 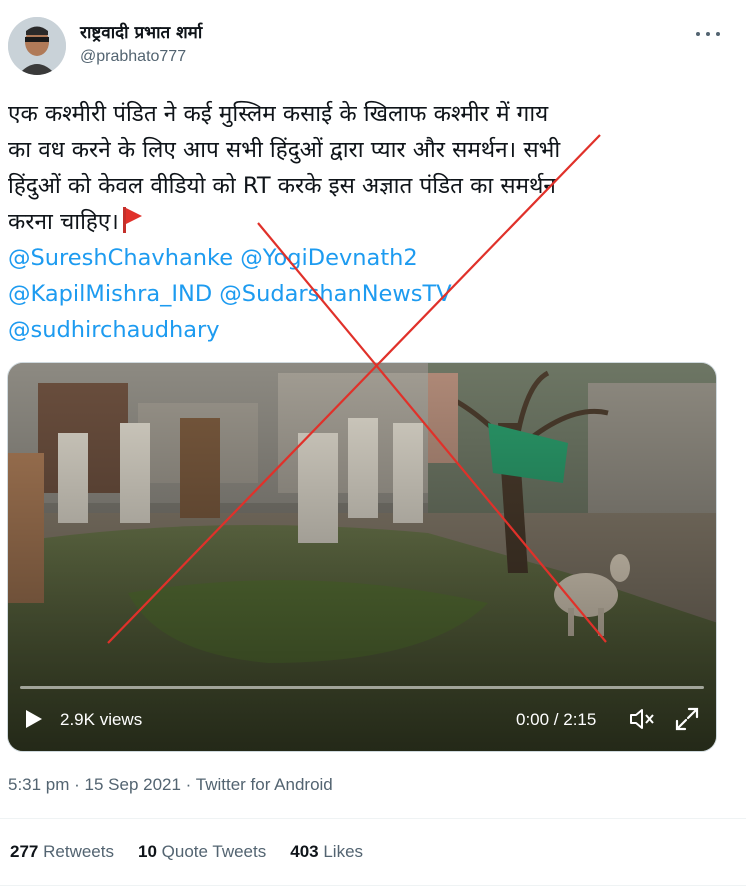 I want to click on red-flag-icon, so click(x=132, y=220).